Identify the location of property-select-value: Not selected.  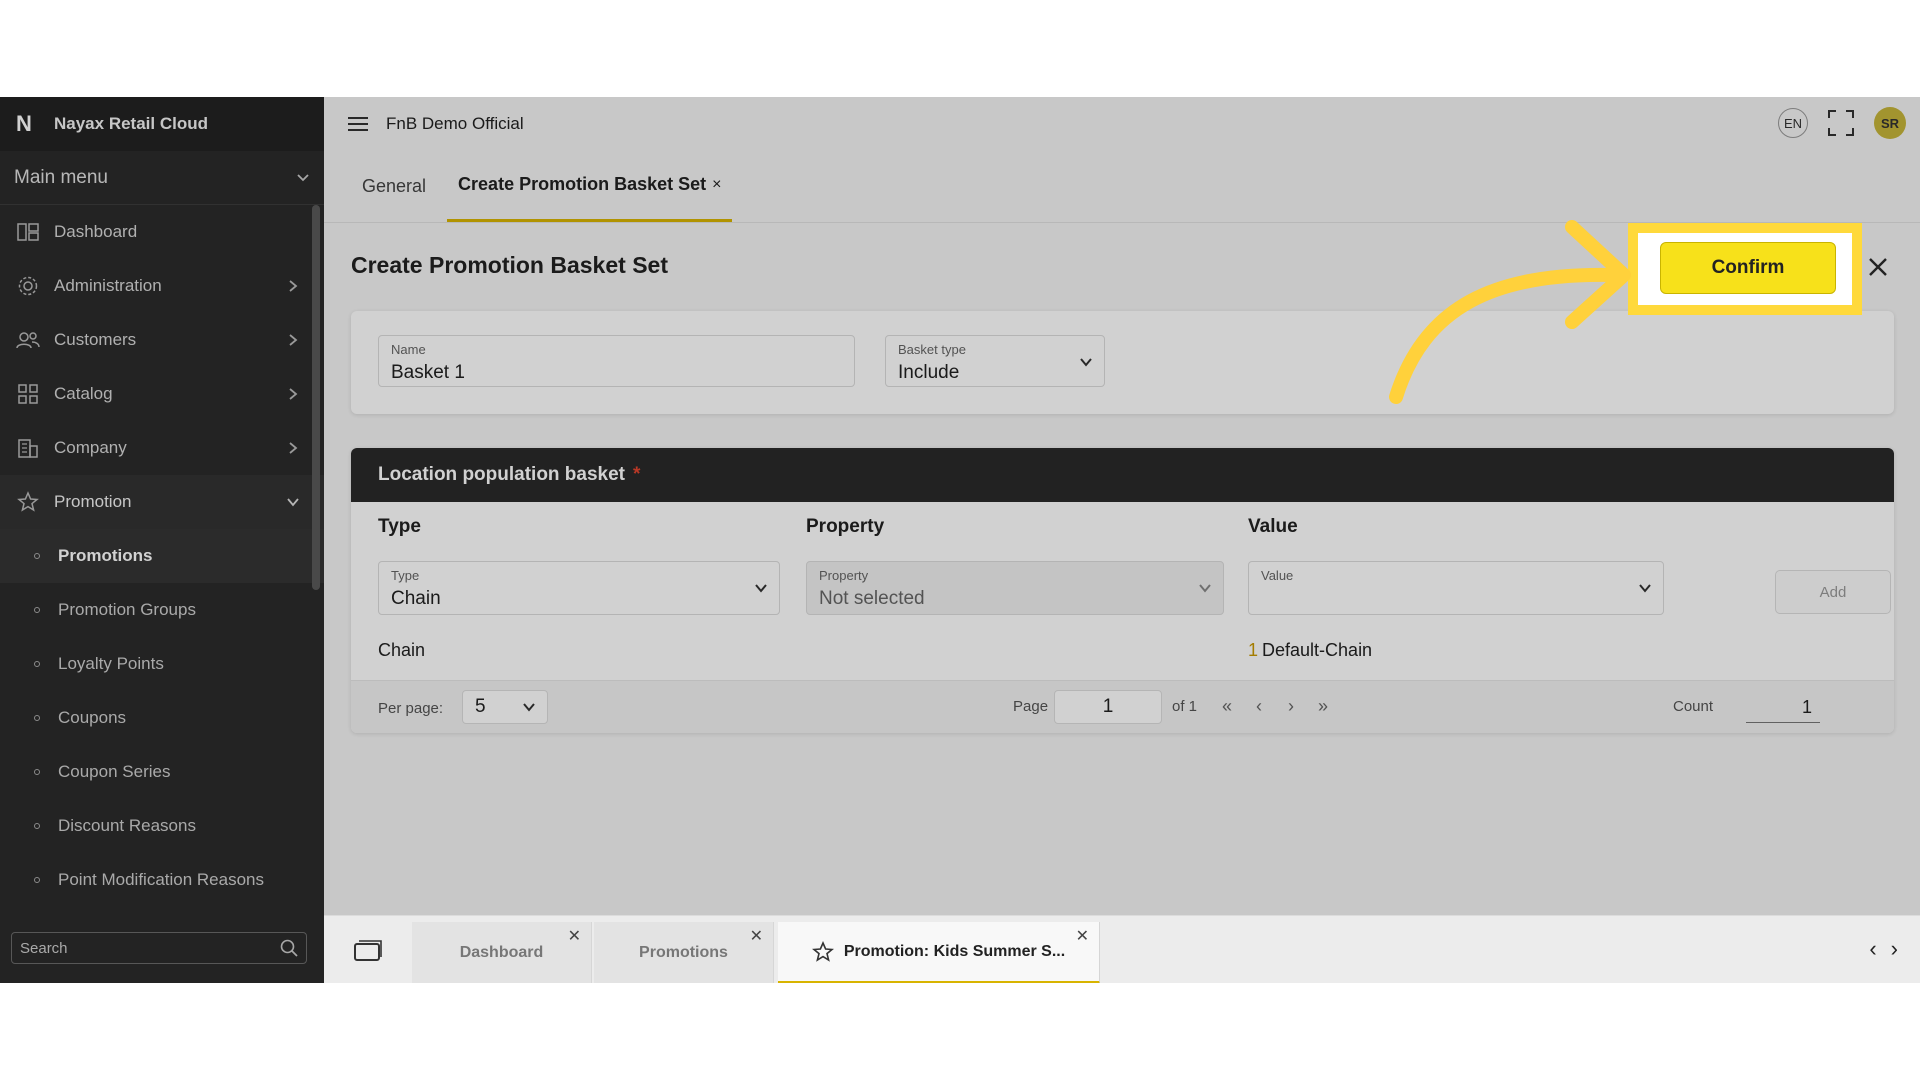
(872, 598).